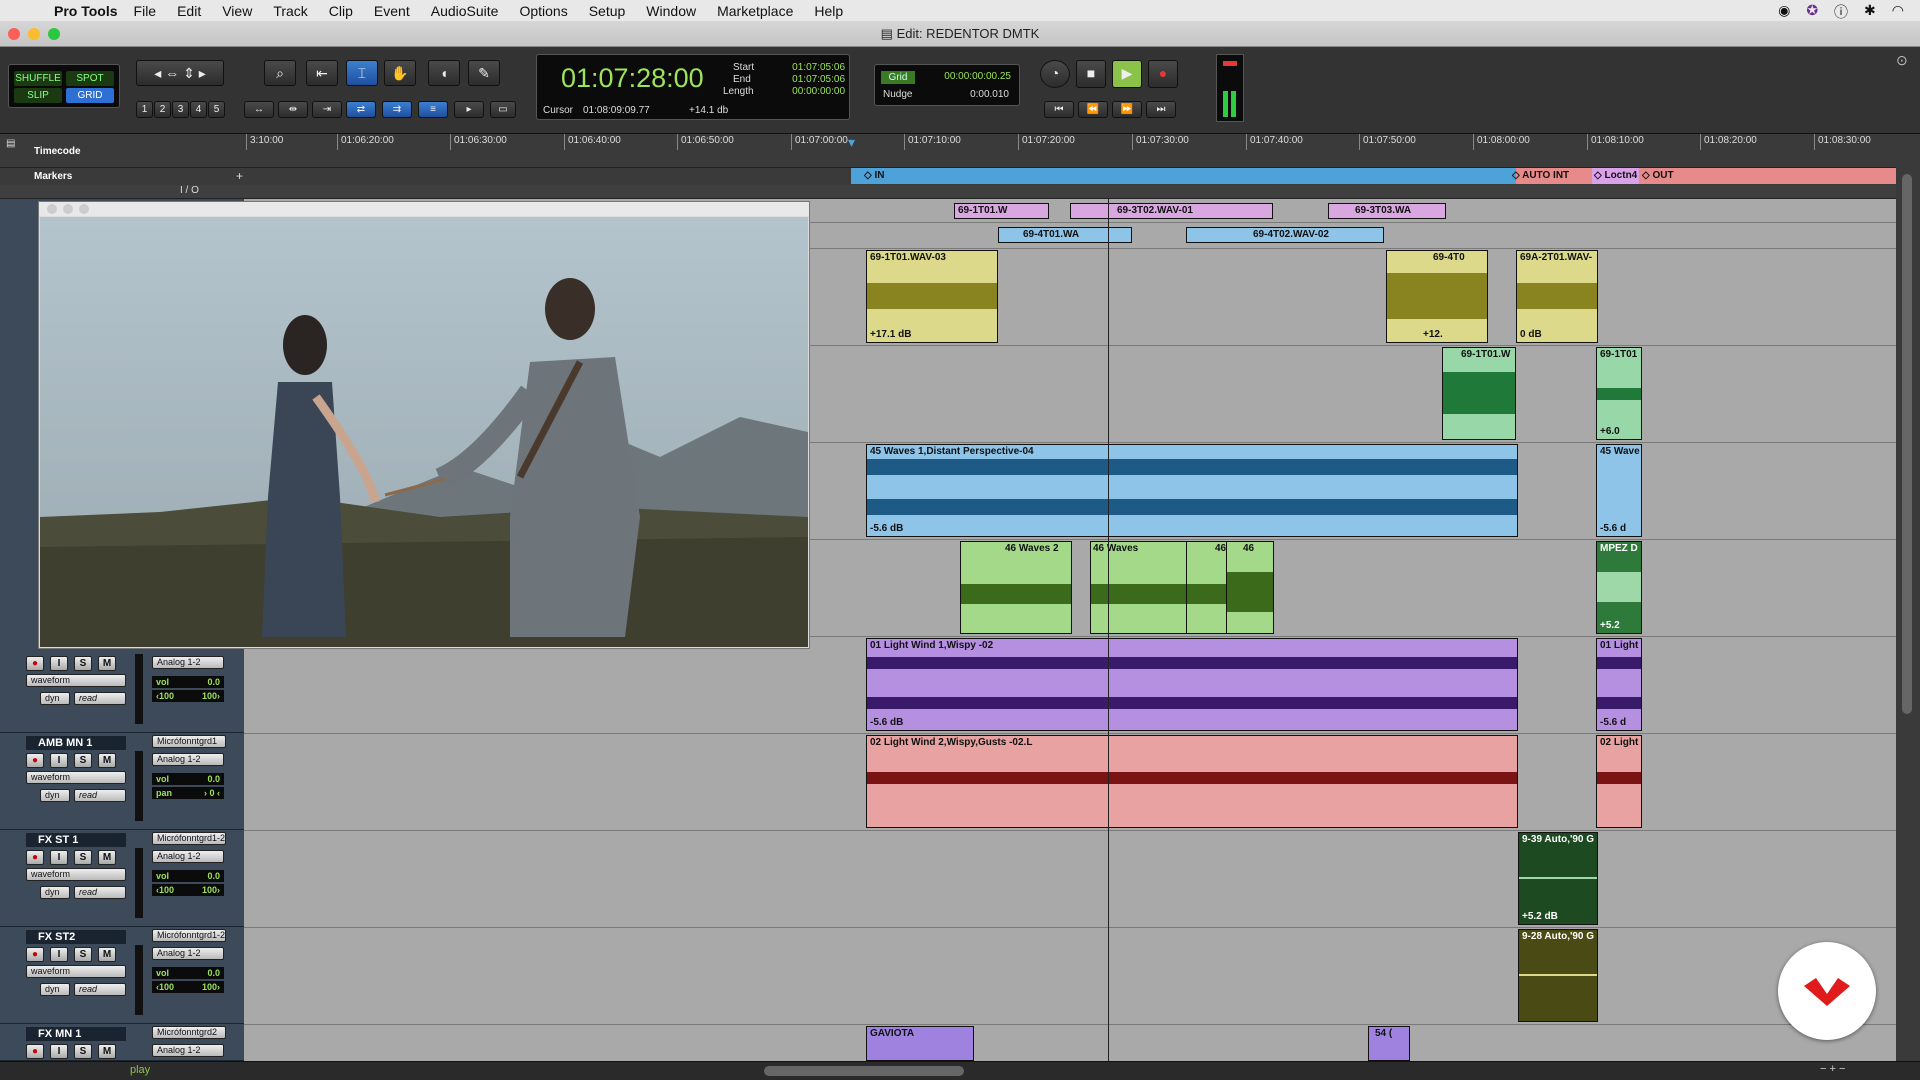 This screenshot has width=1920, height=1080. Describe the element at coordinates (54, 34) in the screenshot. I see `zoom-window-icon` at that location.